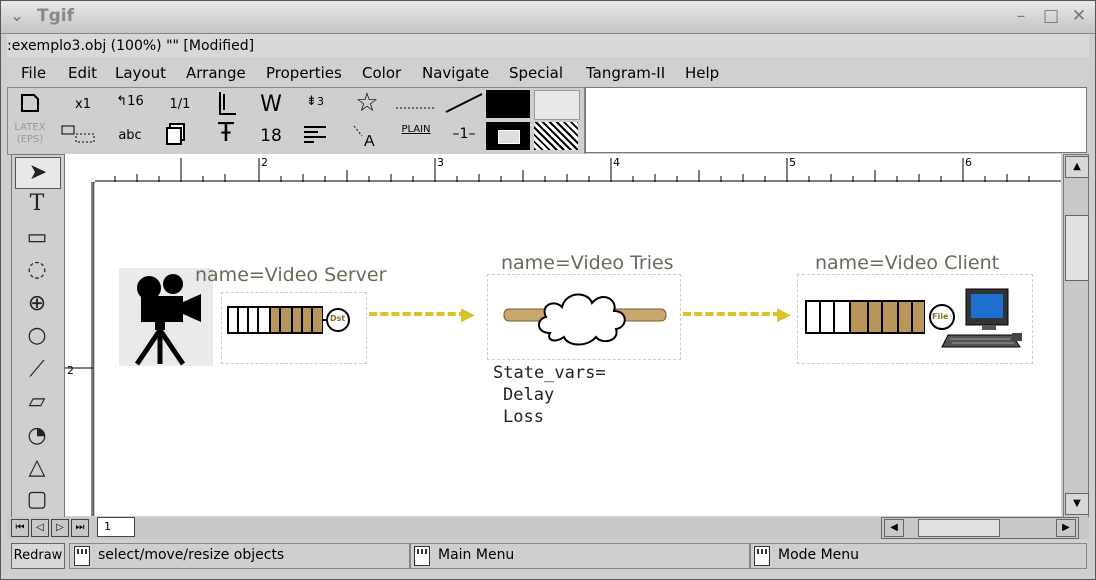  I want to click on object-label: name=Video Server, so click(291, 275).